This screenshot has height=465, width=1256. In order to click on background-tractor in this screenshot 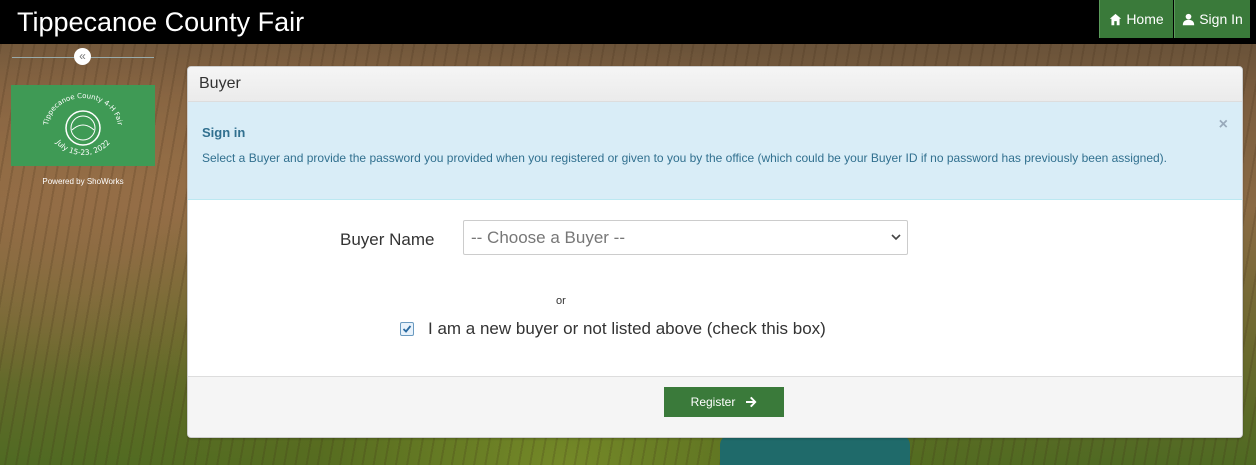, I will do `click(815, 450)`.